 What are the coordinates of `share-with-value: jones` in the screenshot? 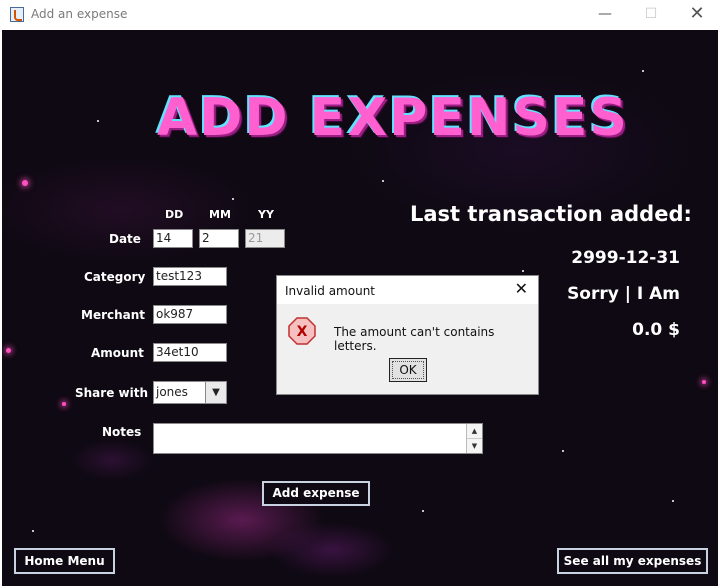 It's located at (172, 392).